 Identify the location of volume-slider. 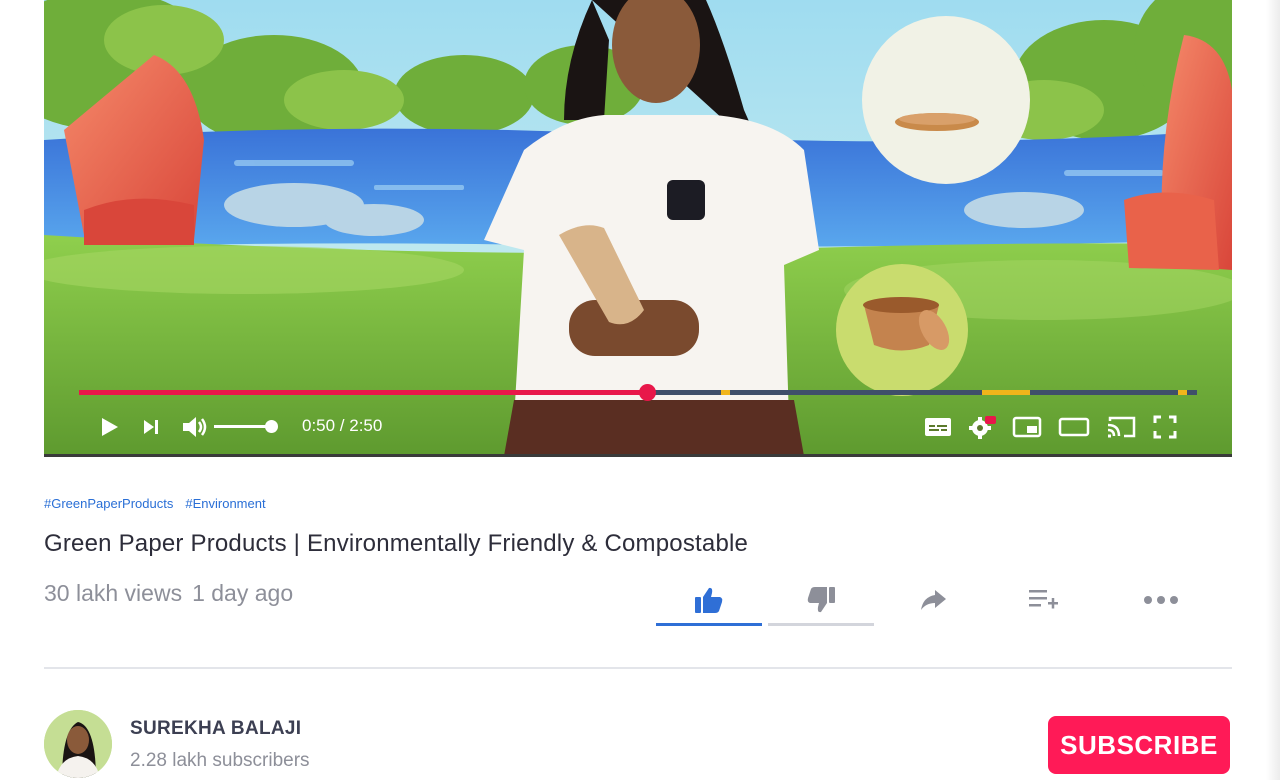
(242, 426).